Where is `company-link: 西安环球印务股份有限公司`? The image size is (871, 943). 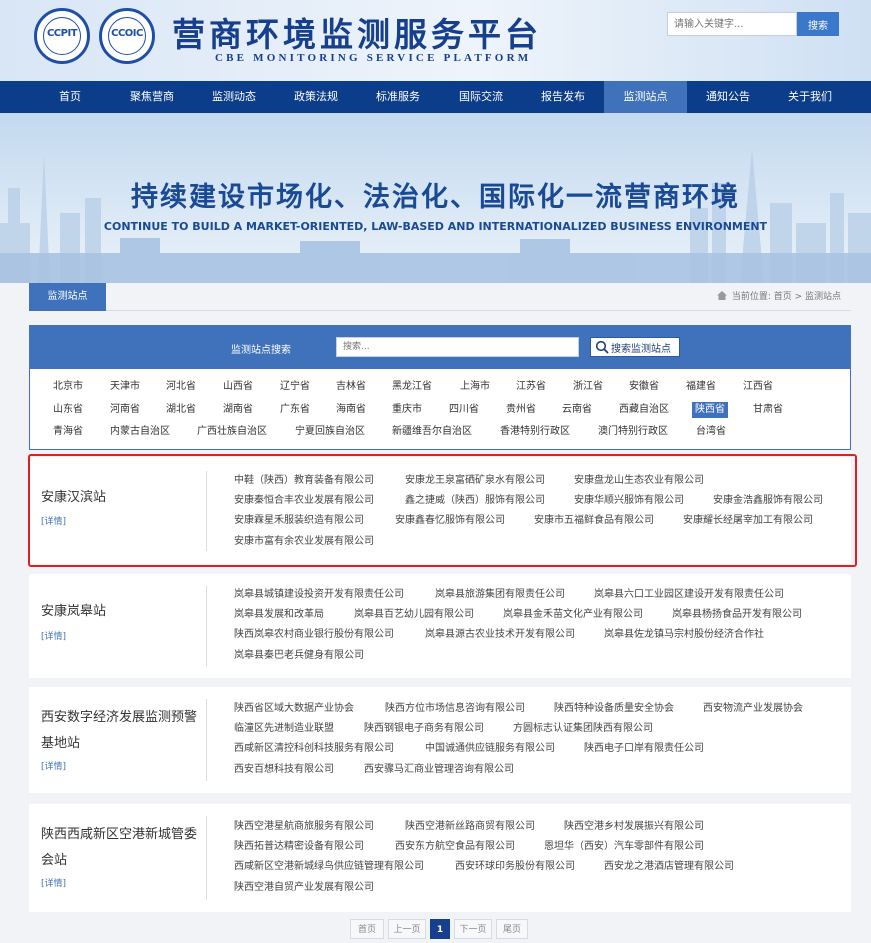
company-link: 西安环球印务股份有限公司 is located at coordinates (515, 867).